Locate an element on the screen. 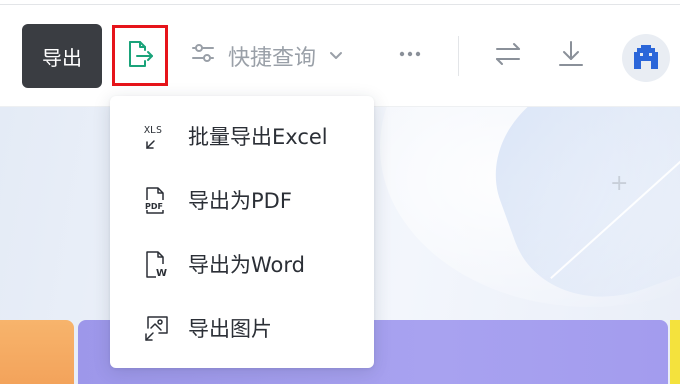  avatar-icon is located at coordinates (646, 58).